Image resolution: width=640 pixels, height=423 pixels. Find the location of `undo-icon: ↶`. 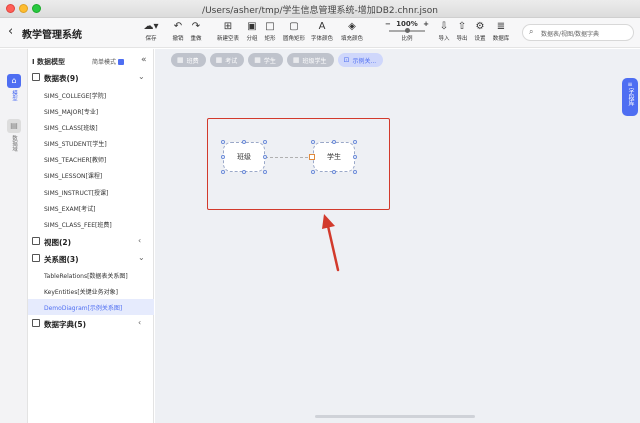

undo-icon: ↶ is located at coordinates (178, 26).